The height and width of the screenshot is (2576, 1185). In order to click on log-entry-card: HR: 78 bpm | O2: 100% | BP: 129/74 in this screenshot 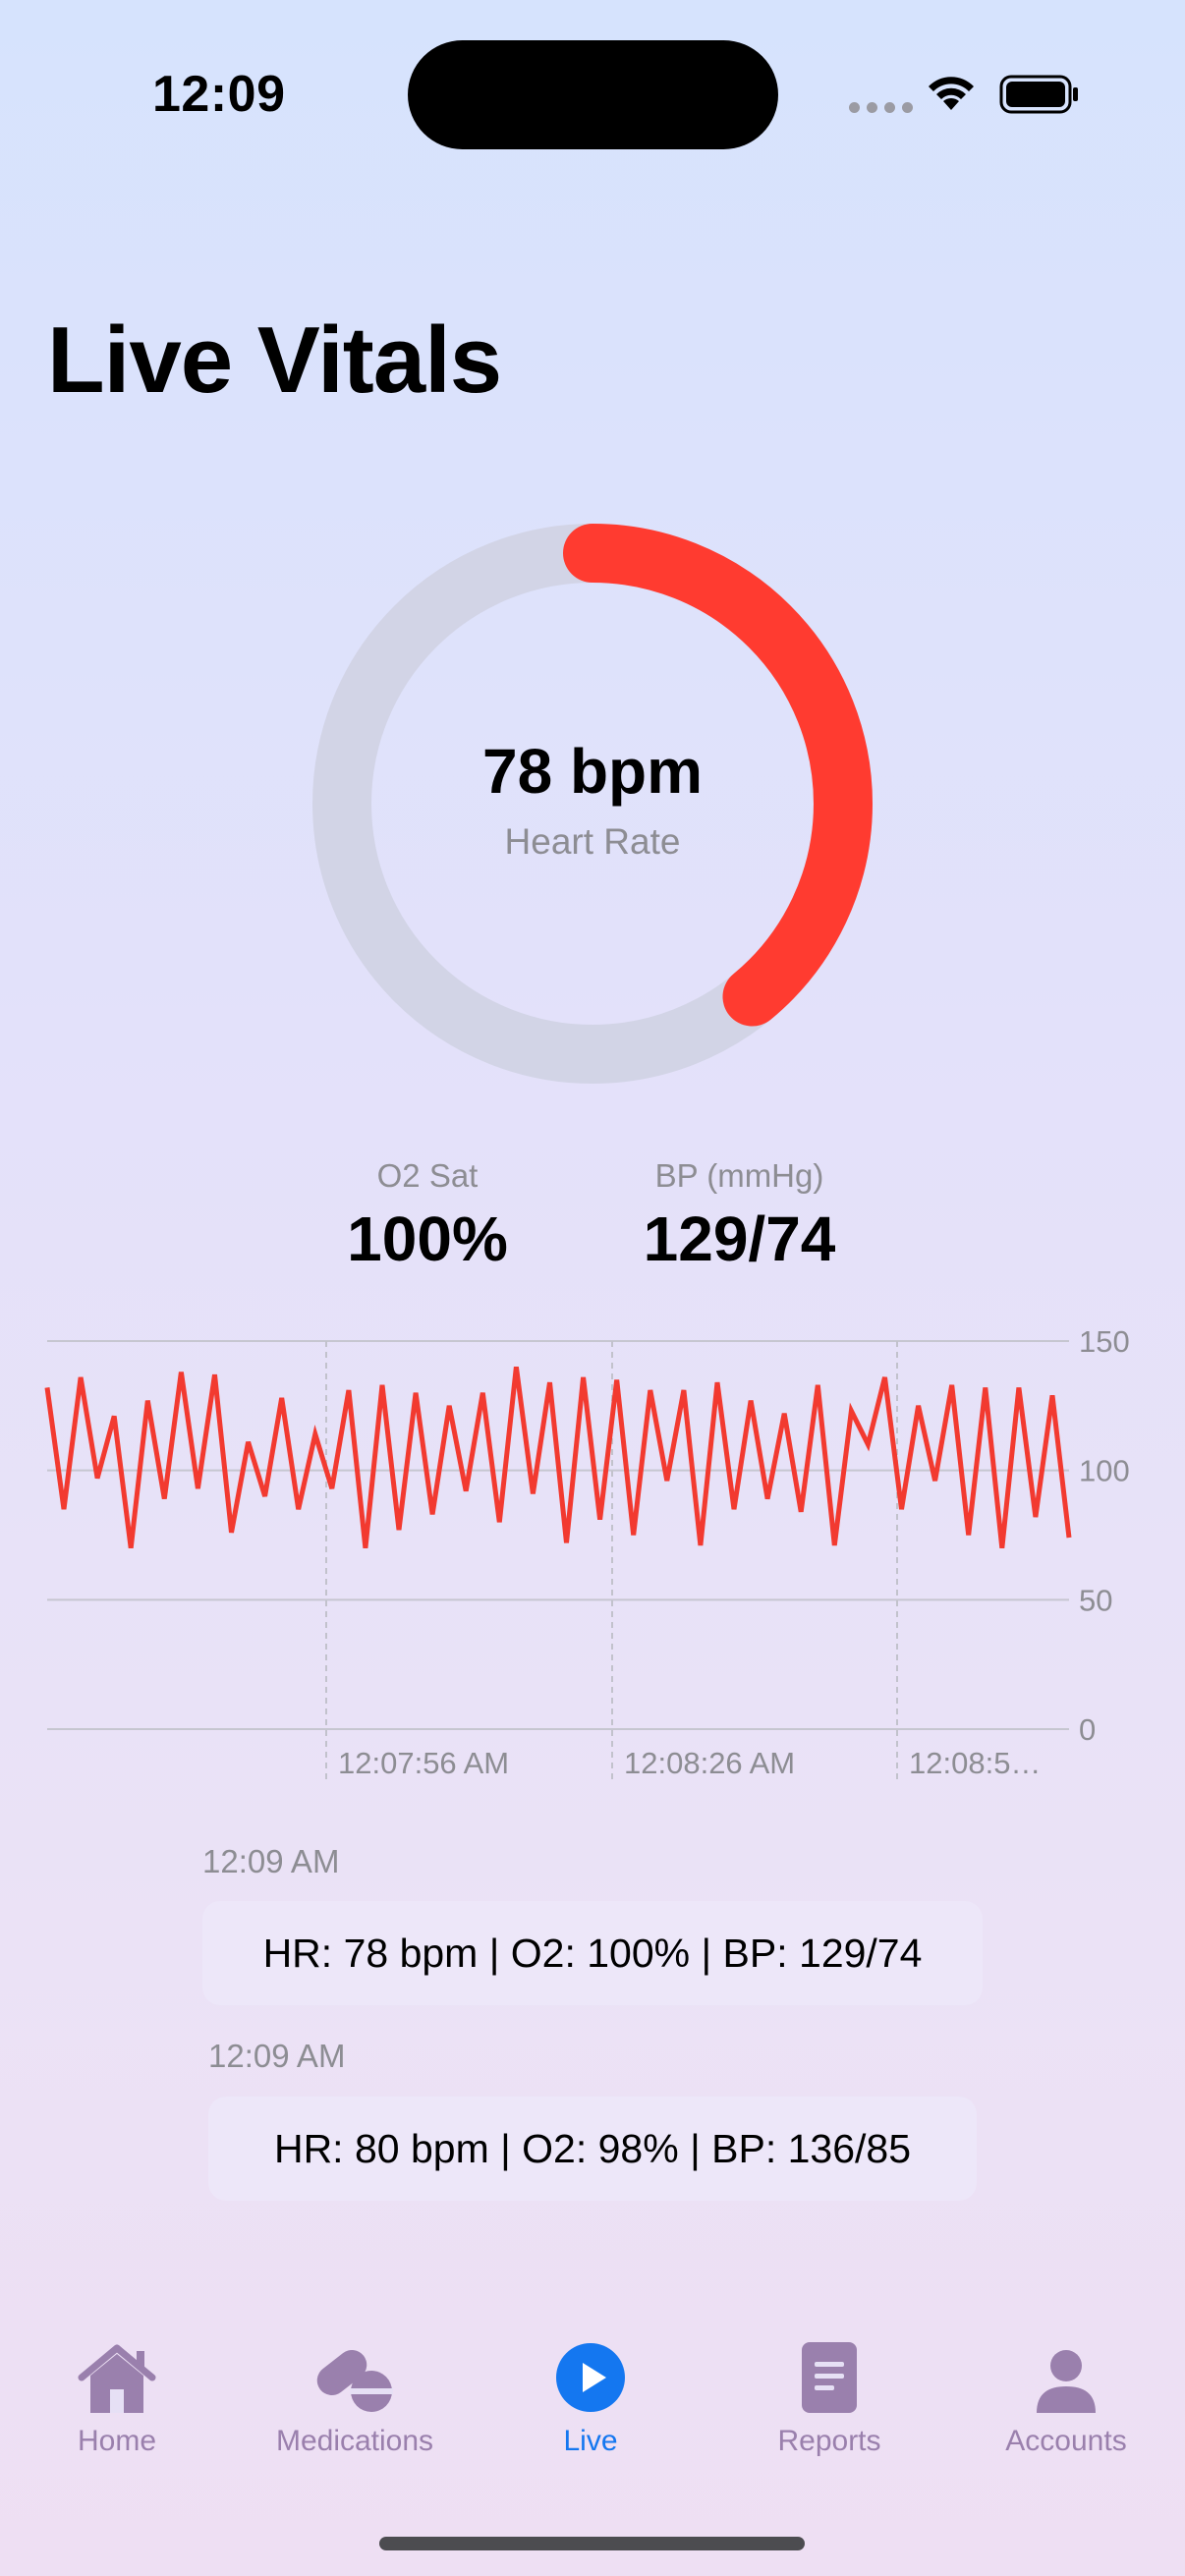, I will do `click(592, 1953)`.